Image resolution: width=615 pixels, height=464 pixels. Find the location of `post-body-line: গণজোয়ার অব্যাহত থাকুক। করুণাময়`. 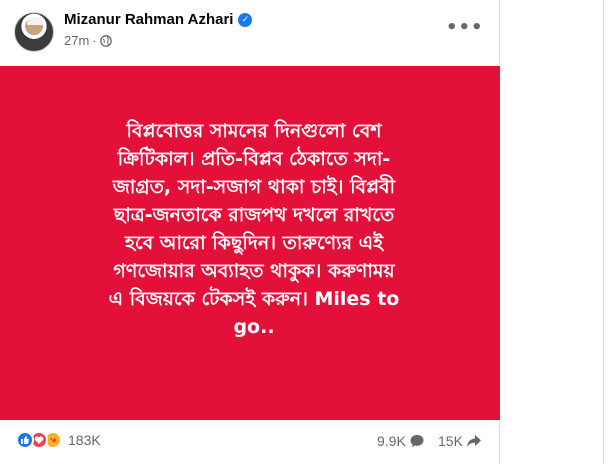

post-body-line: গণজোয়ার অব্যাহত থাকুক। করুণাময় is located at coordinates (254, 271).